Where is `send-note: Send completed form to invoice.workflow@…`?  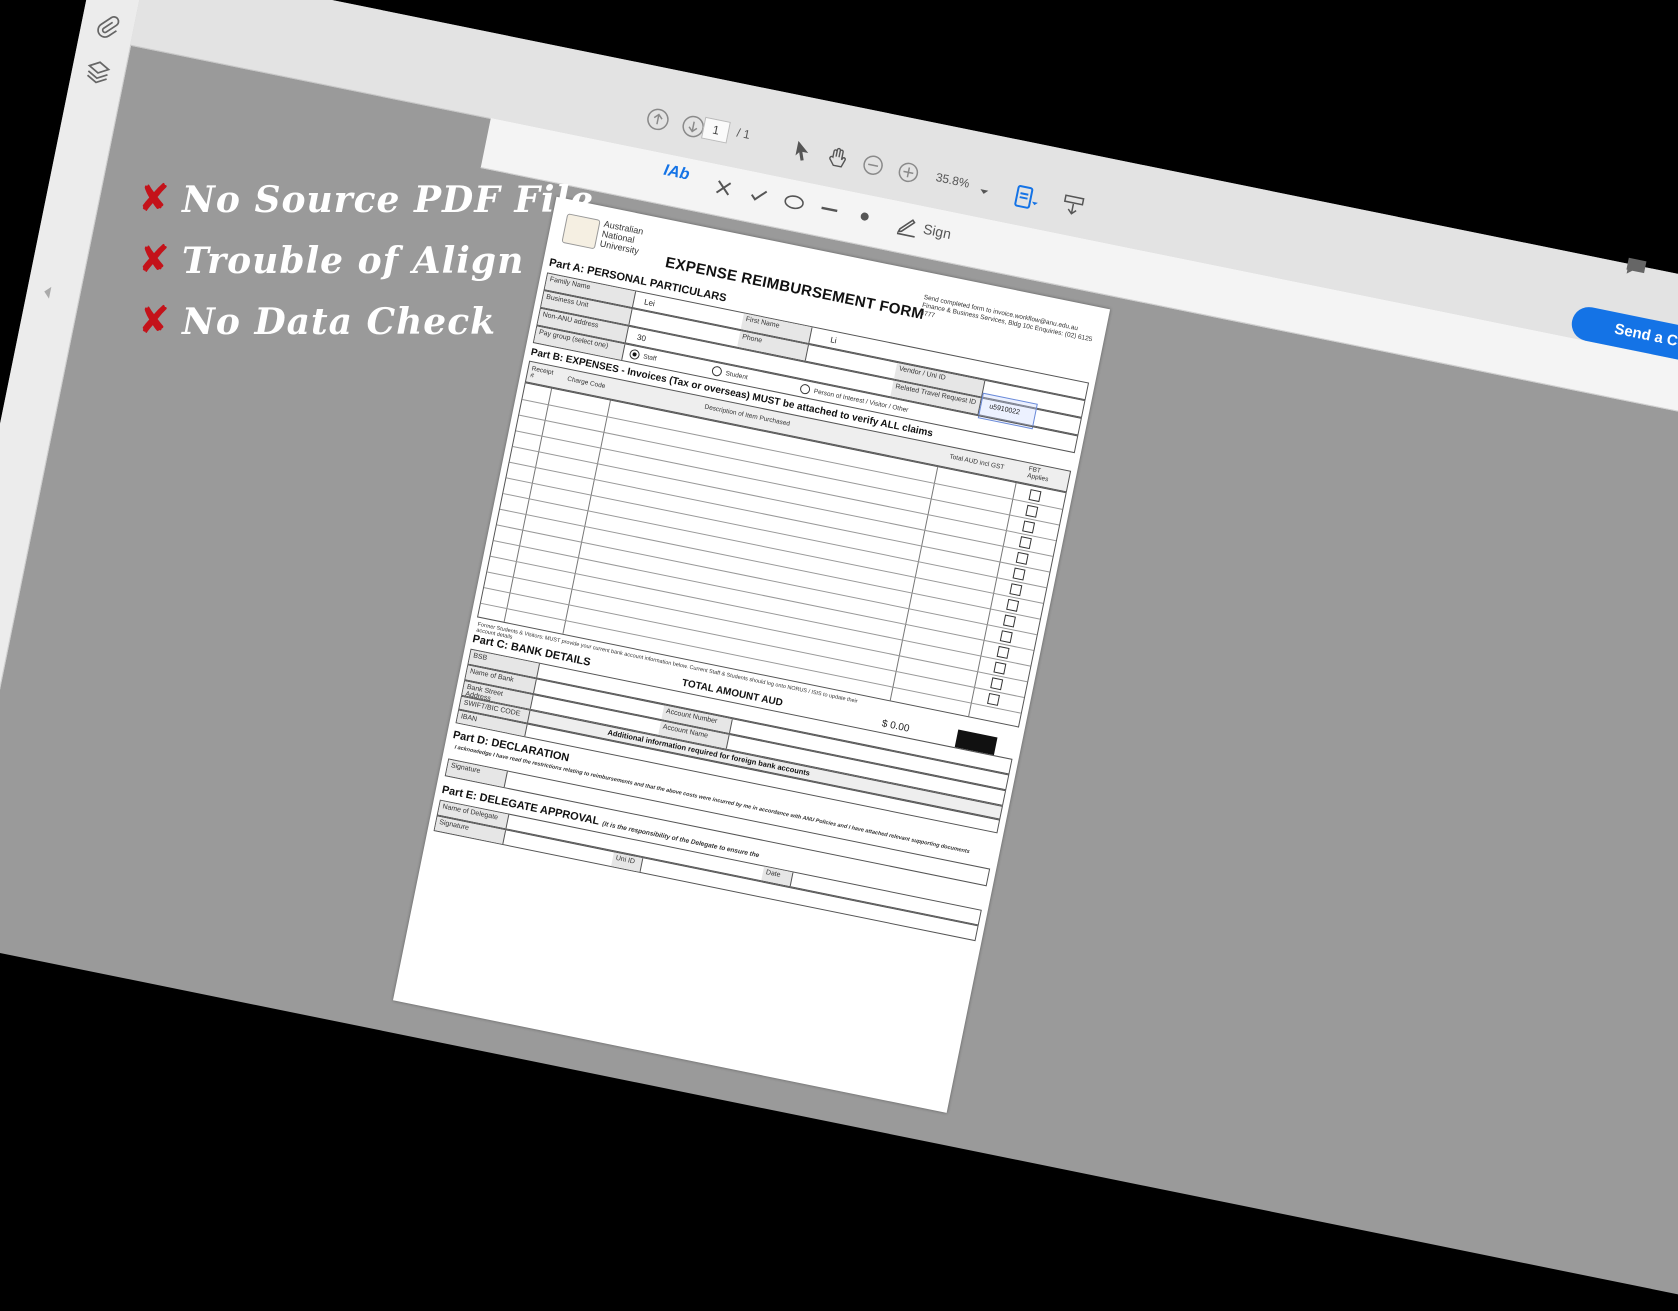 send-note: Send completed form to invoice.workflow@… is located at coordinates (1006, 319).